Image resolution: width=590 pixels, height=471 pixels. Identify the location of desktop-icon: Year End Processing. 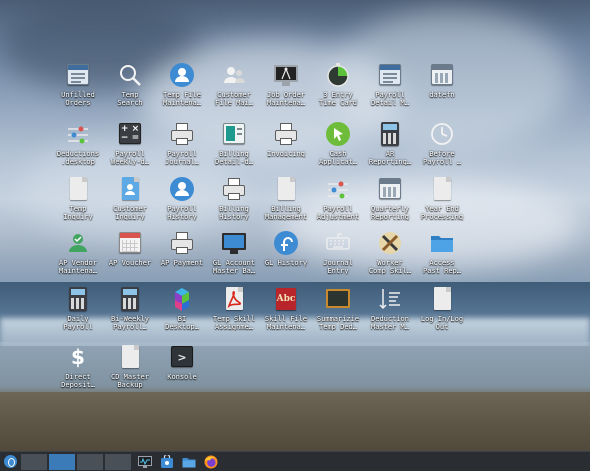
(442, 200).